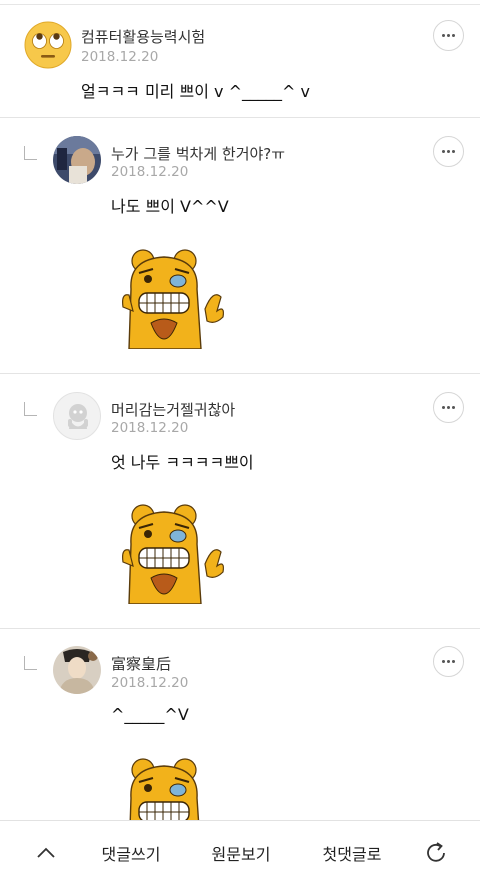 The image size is (480, 884). Describe the element at coordinates (131, 852) in the screenshot. I see `write-comment-button: 댓글쓰기` at that location.